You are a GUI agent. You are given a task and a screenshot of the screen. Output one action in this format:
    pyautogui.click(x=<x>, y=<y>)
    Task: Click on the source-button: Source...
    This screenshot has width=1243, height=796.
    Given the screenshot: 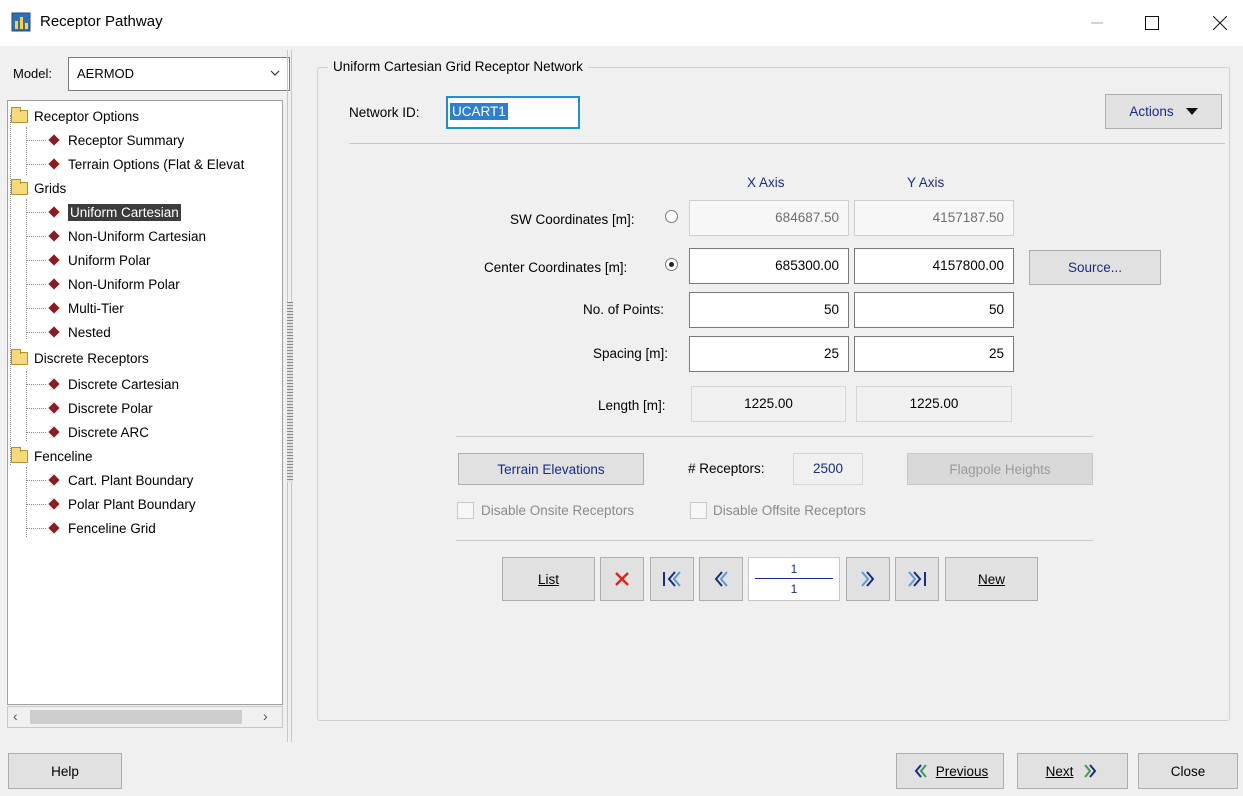 What is the action you would take?
    pyautogui.click(x=1095, y=267)
    